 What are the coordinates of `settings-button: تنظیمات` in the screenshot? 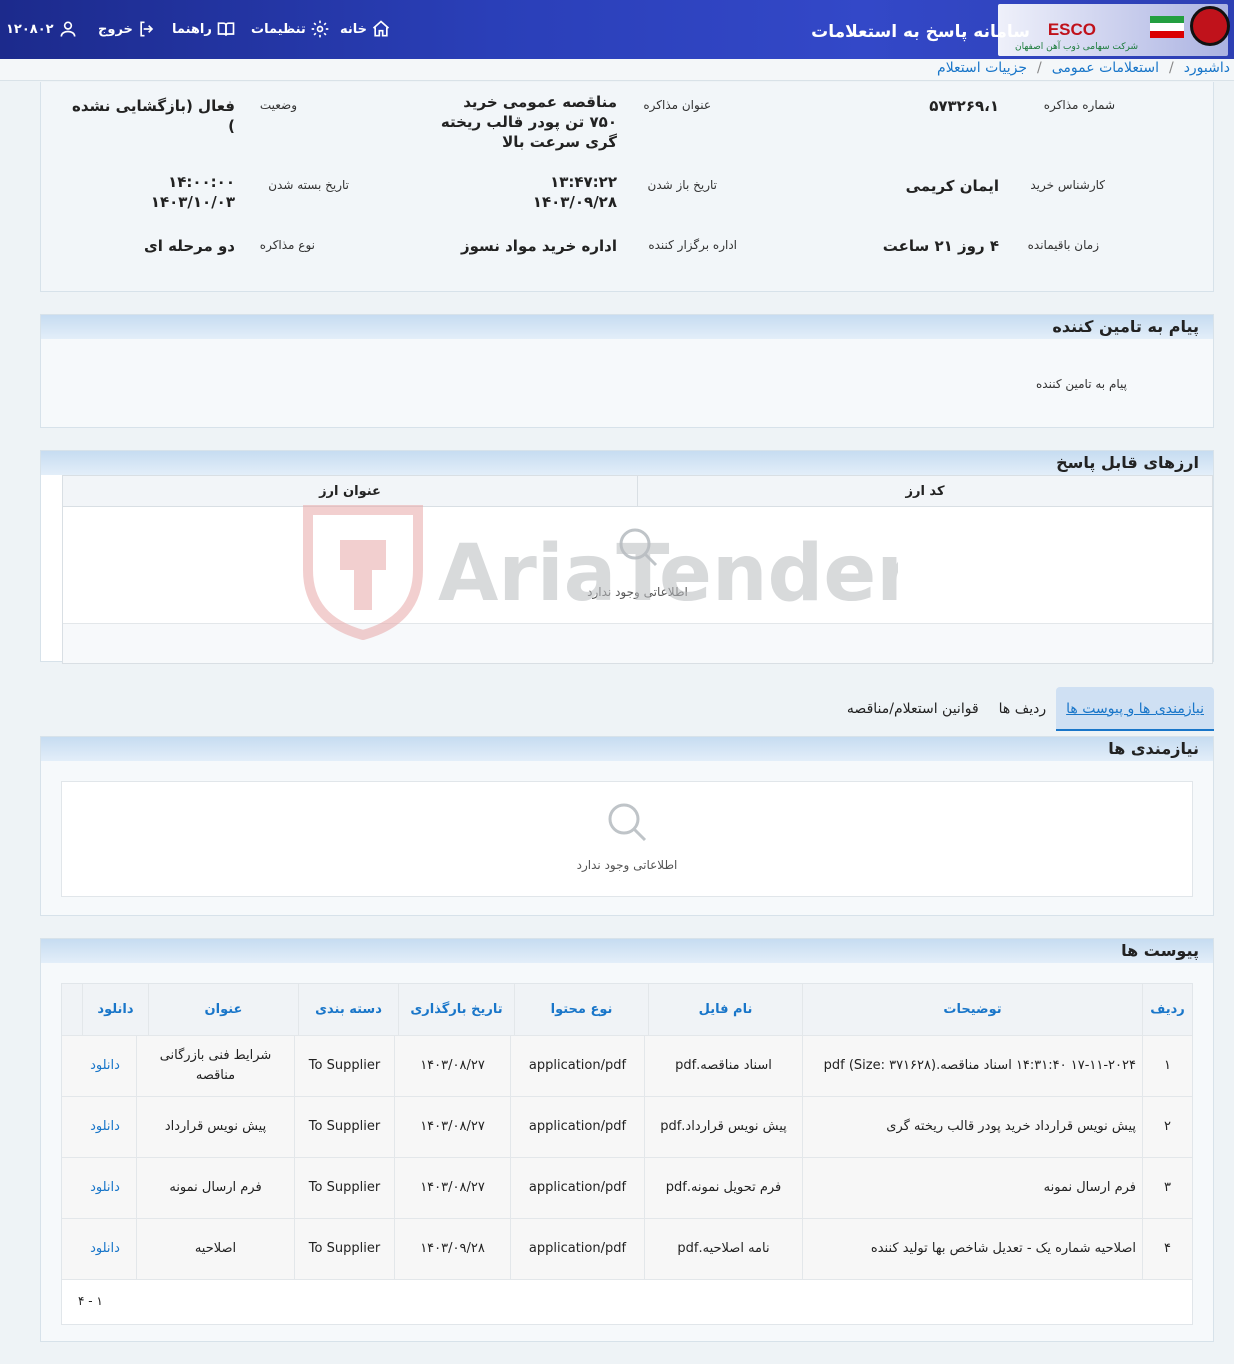 It's located at (290, 29).